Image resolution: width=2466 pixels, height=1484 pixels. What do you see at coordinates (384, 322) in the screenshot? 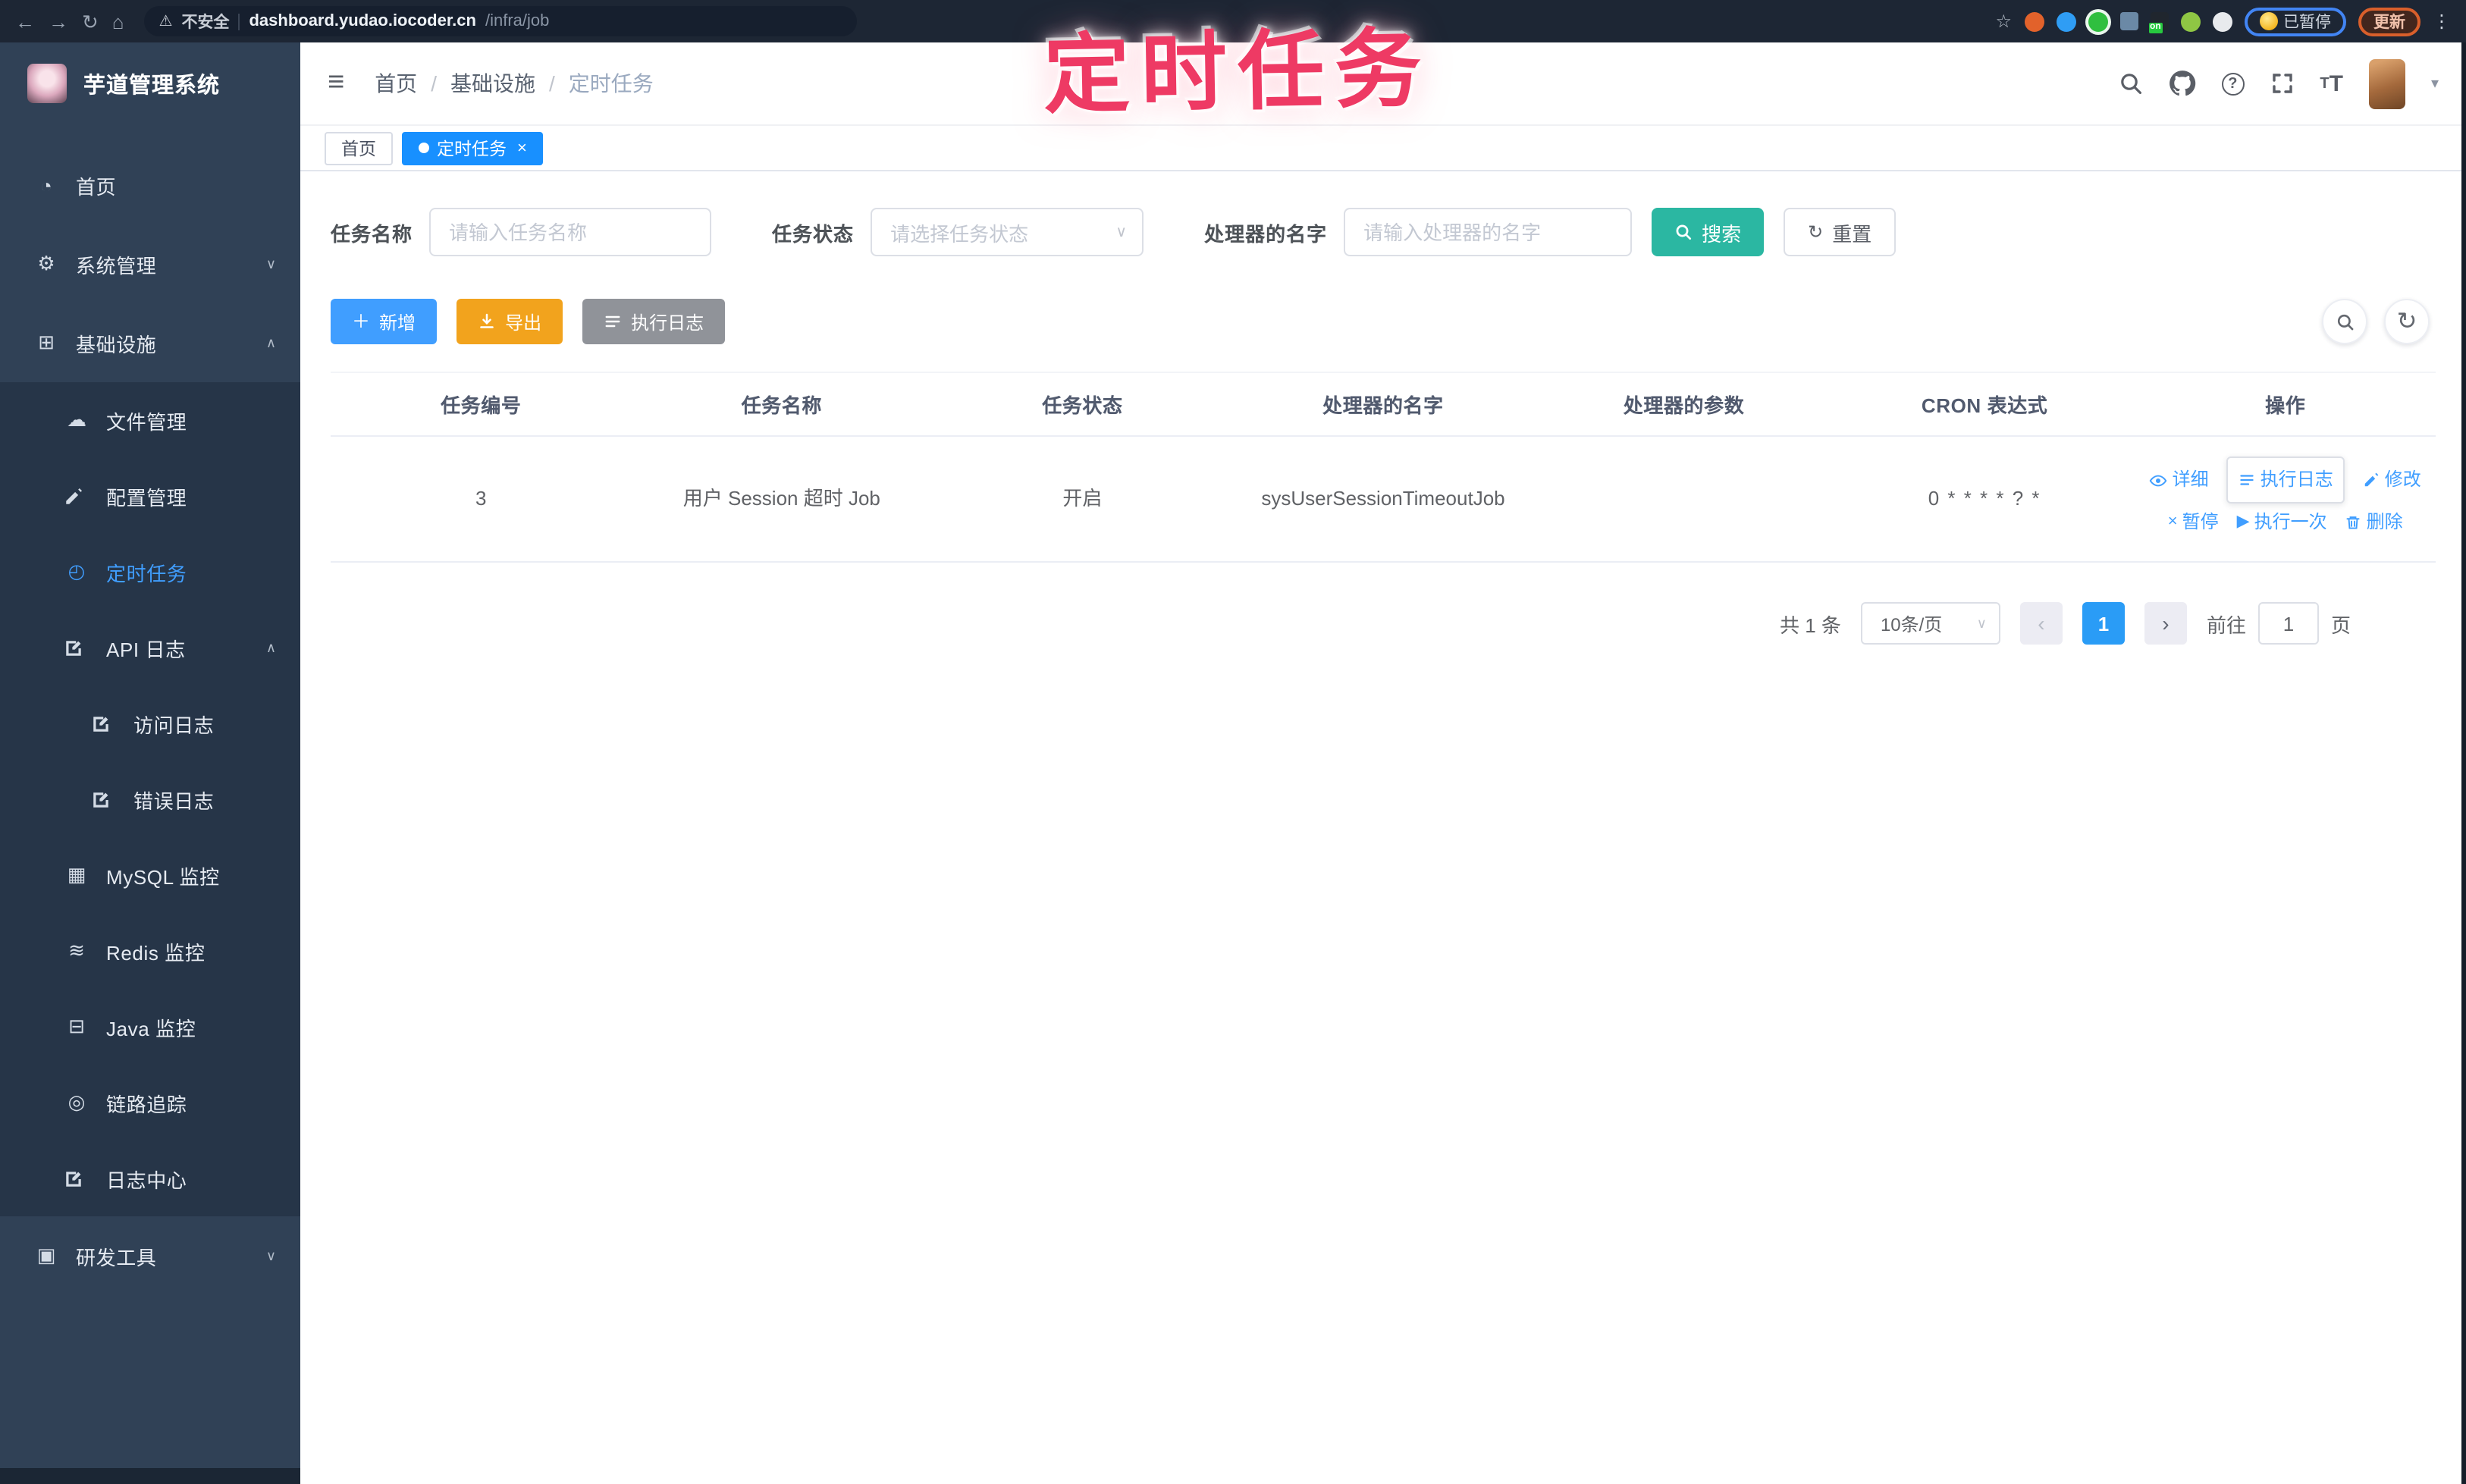
I see `add-button: ＋ 新增` at bounding box center [384, 322].